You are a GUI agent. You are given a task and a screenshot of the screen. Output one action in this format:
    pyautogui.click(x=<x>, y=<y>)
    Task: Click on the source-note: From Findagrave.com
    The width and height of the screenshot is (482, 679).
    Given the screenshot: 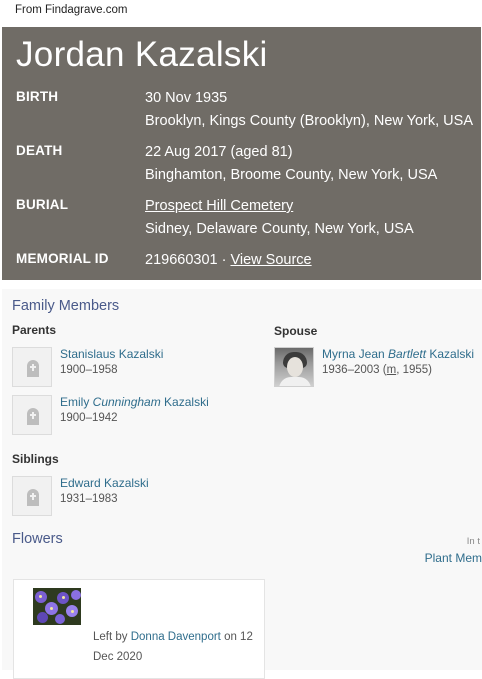 What is the action you would take?
    pyautogui.click(x=71, y=10)
    